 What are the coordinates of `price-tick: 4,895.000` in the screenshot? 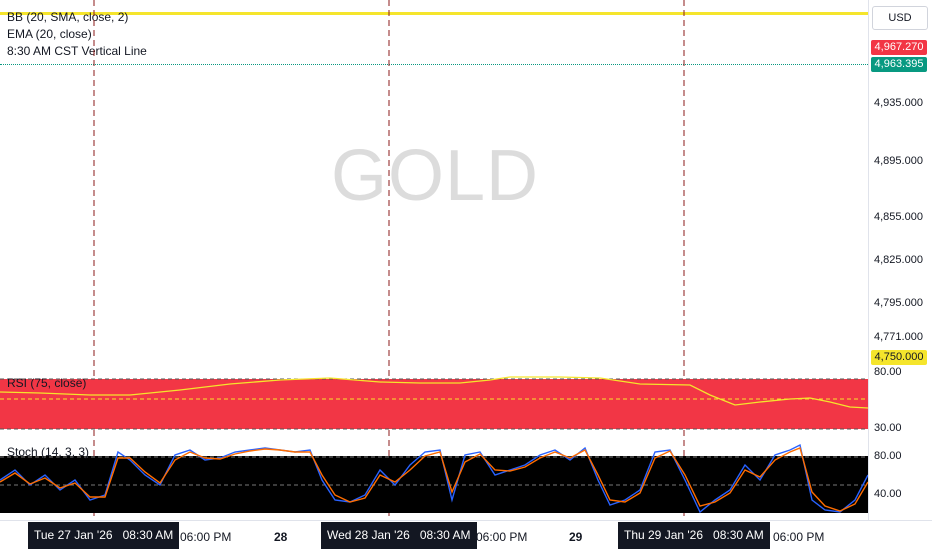 It's located at (898, 161).